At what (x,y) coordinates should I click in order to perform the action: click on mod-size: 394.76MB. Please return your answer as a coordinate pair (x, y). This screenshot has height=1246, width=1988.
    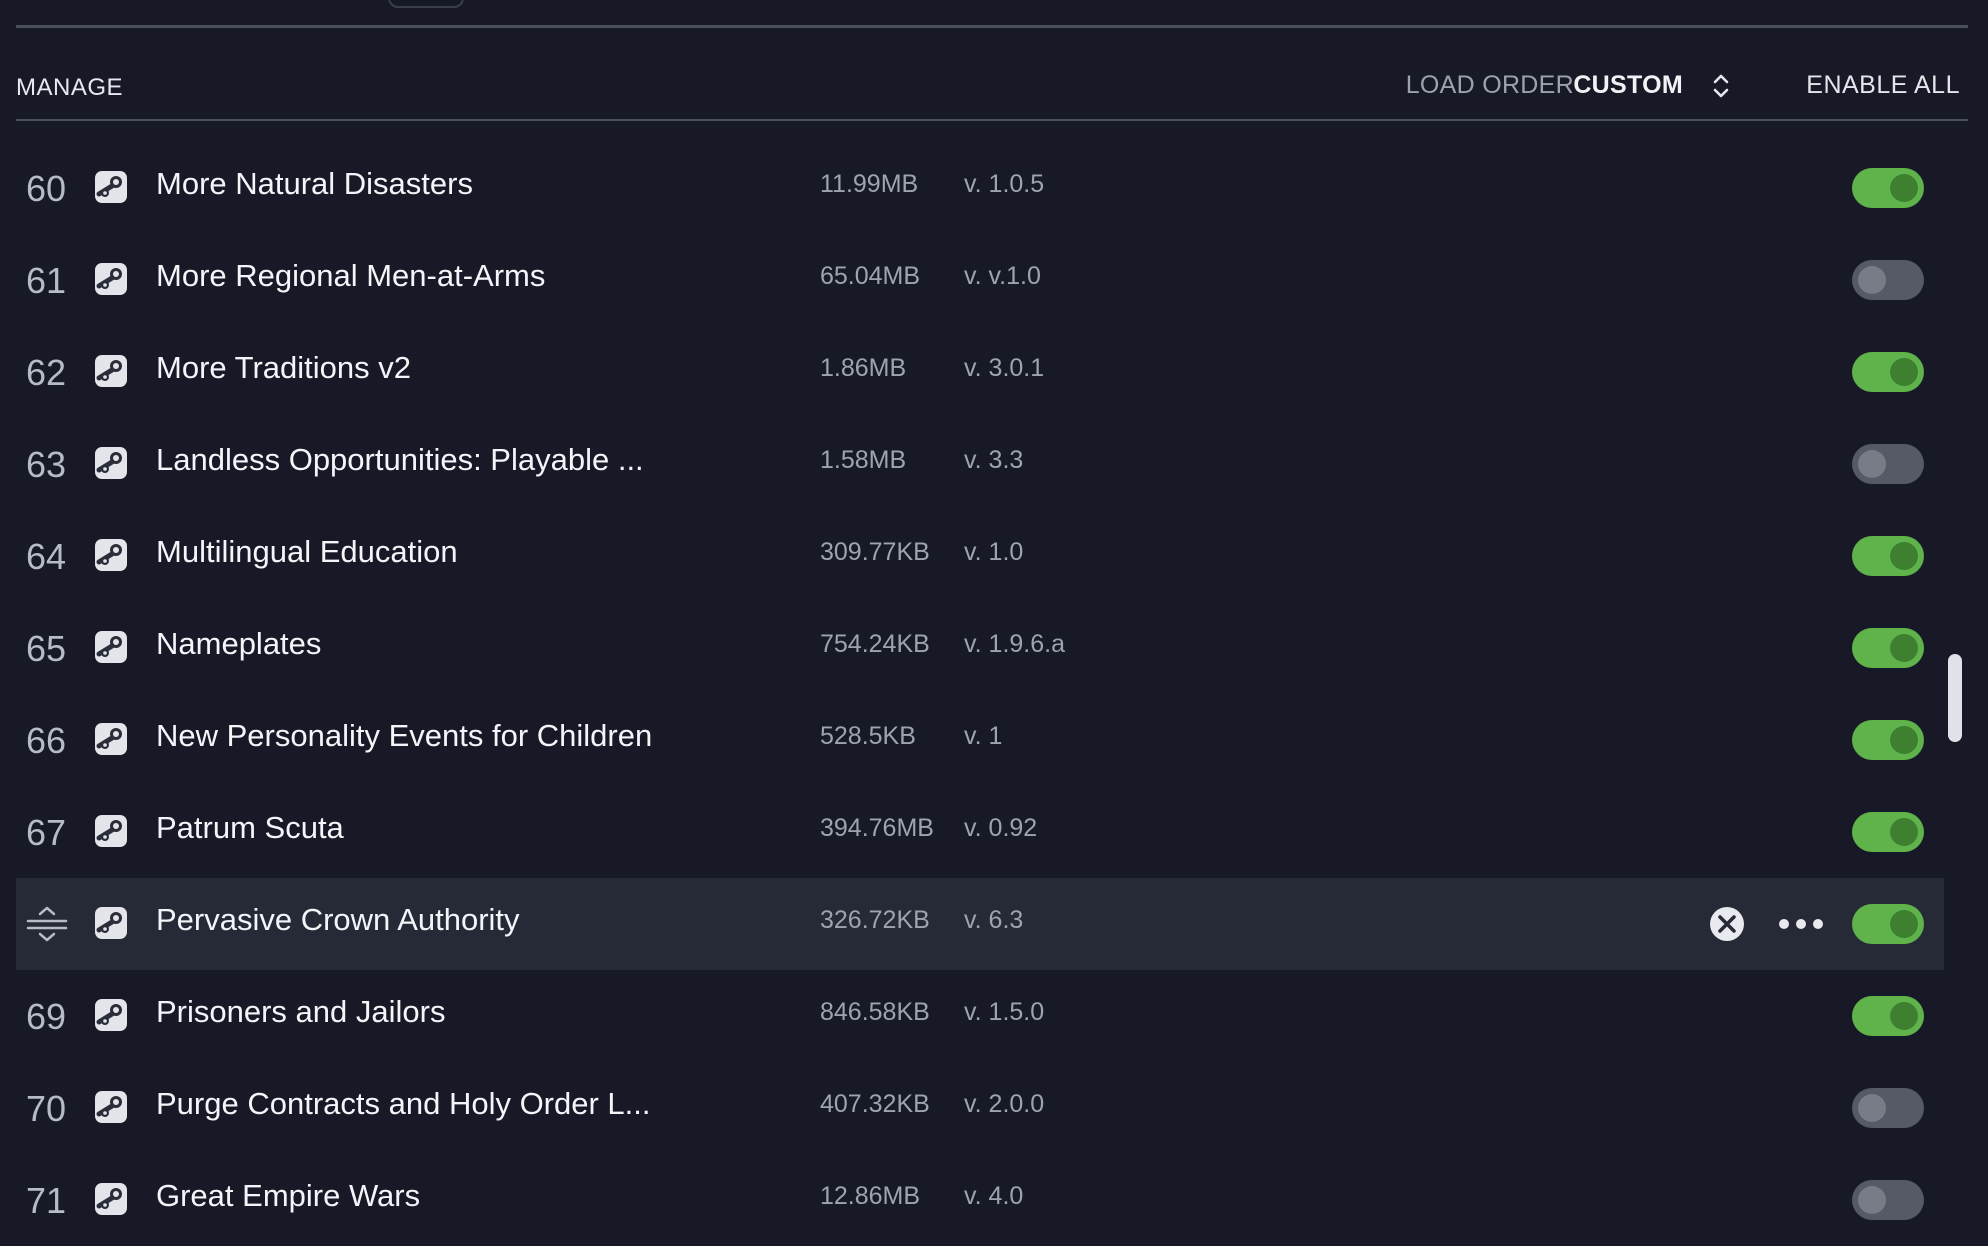
    Looking at the image, I should click on (877, 828).